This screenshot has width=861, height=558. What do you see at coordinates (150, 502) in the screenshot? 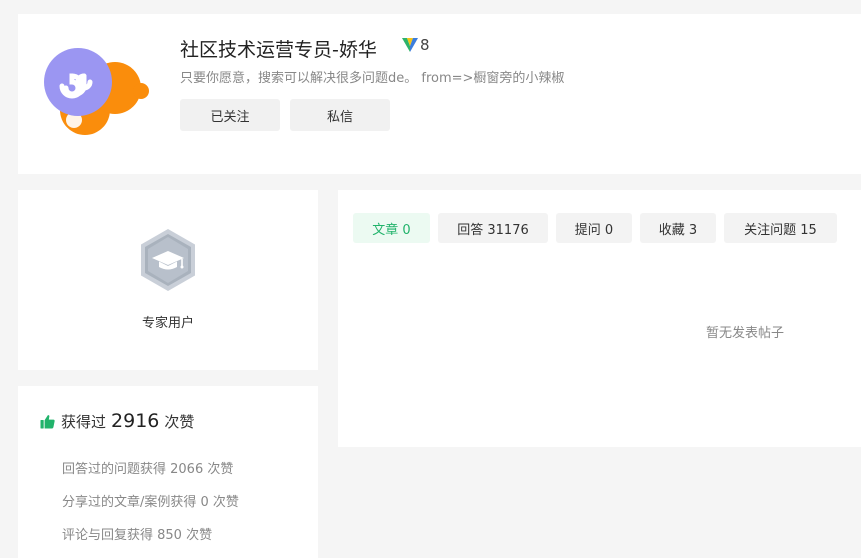
I see `likes-from-articles: 分享过的文章/案例获得 0 次赞` at bounding box center [150, 502].